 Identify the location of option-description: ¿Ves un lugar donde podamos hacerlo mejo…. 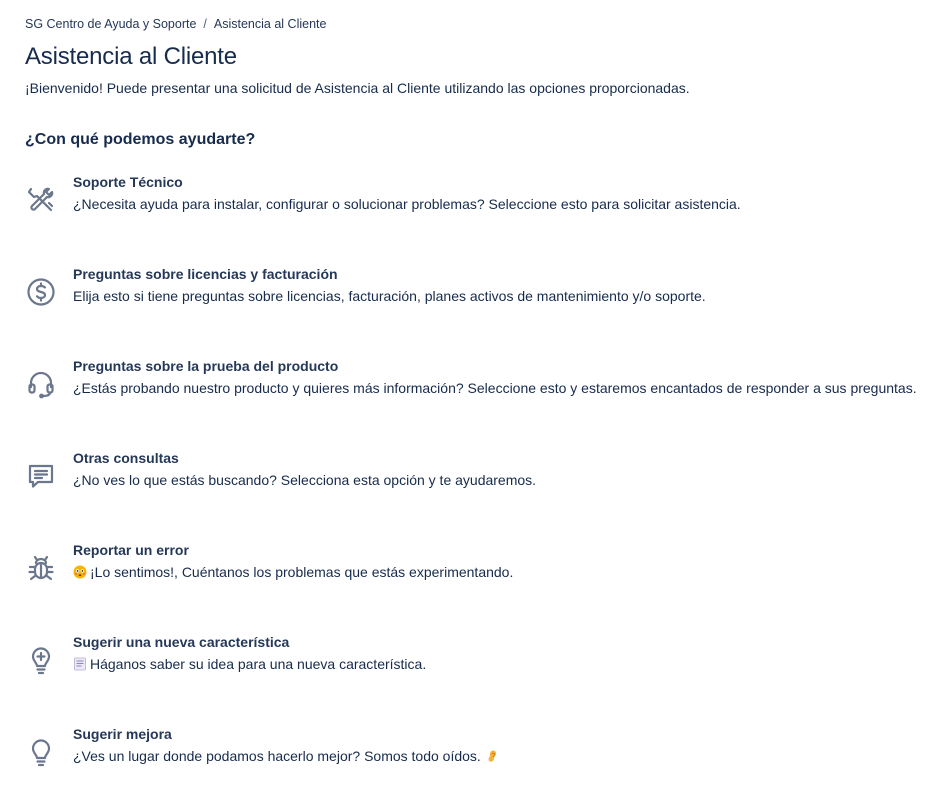
(286, 756).